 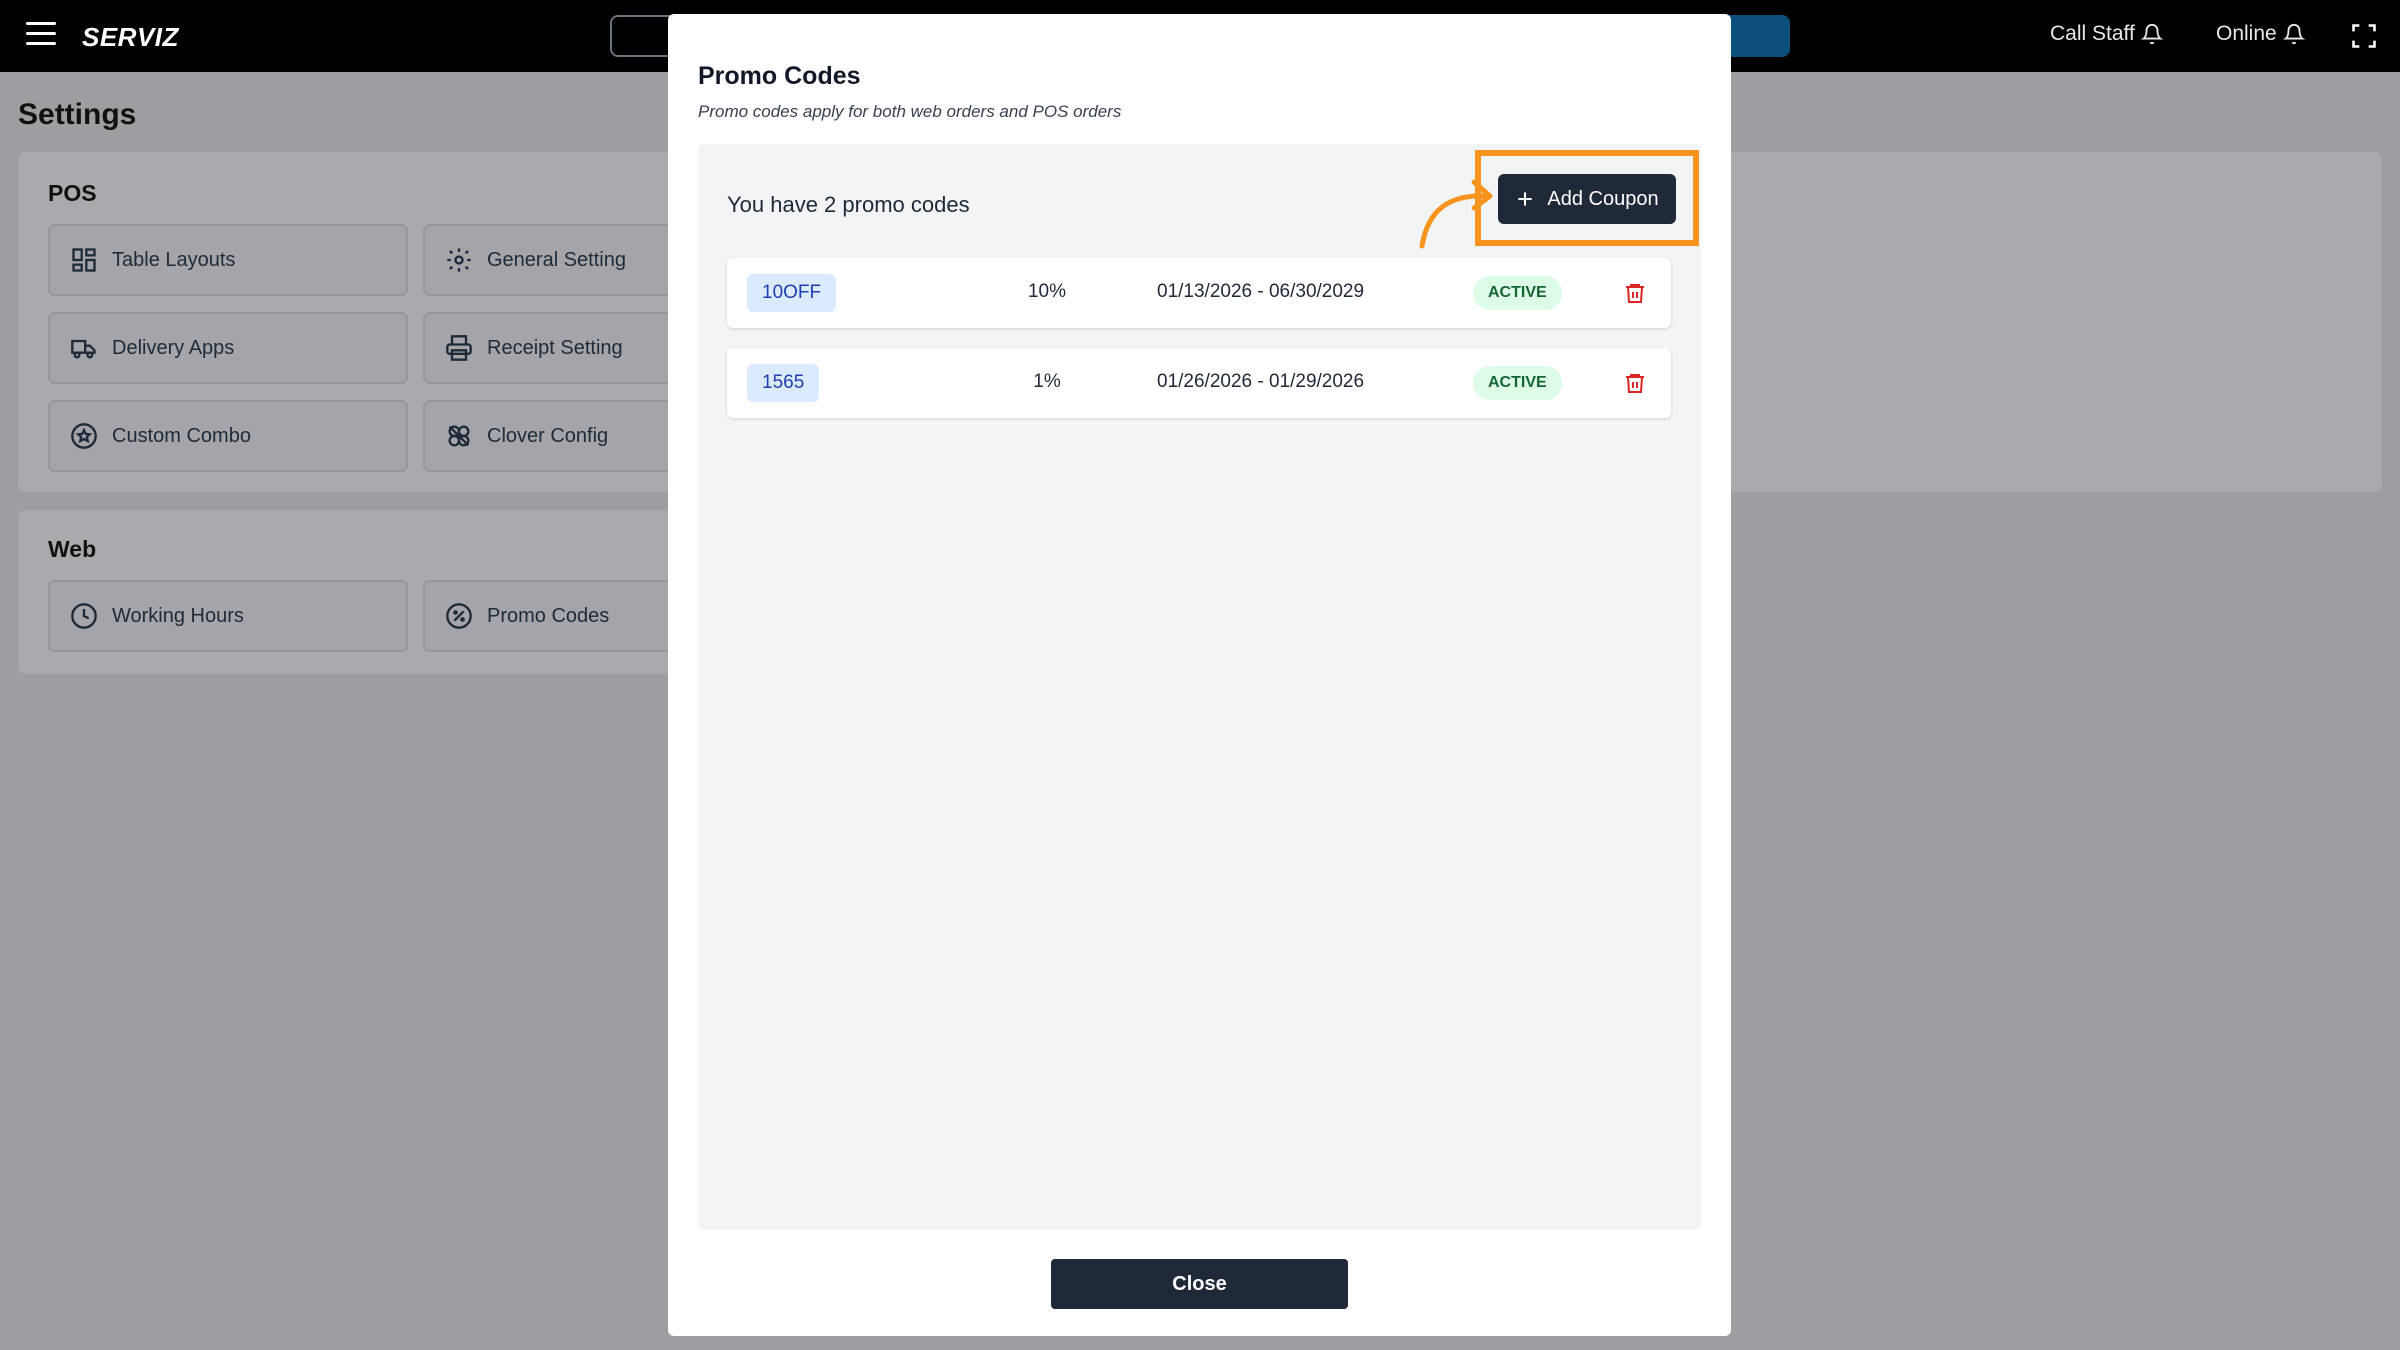 I want to click on coupon-discount: 10%, so click(x=1047, y=291).